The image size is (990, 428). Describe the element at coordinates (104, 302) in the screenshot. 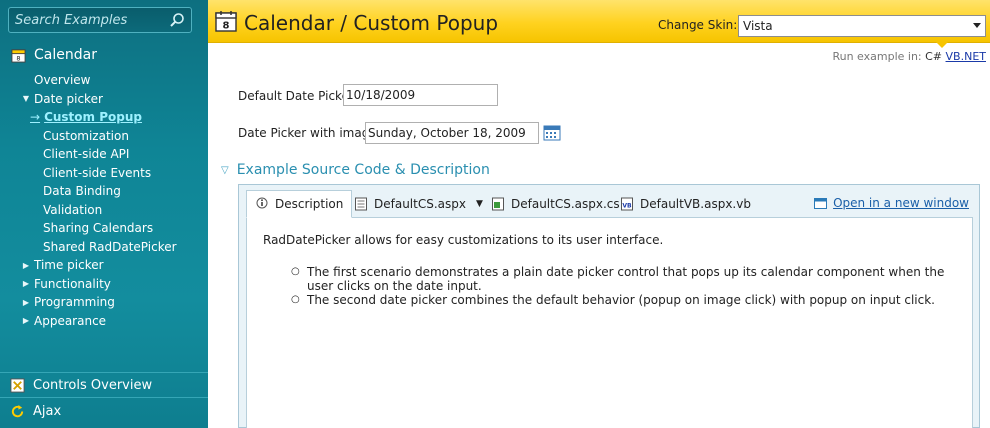

I see `nav-item-programming: ▶ Programming` at that location.